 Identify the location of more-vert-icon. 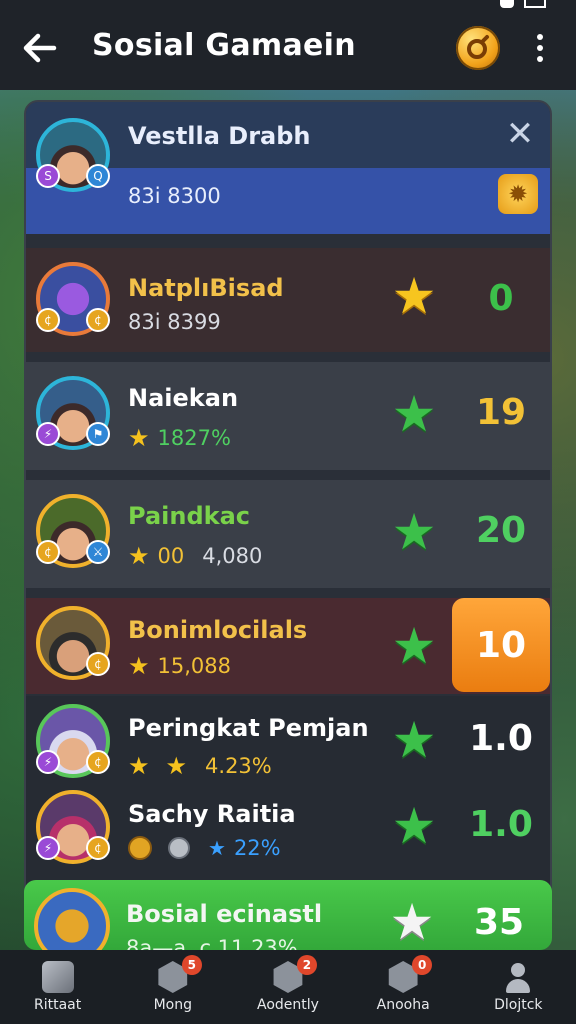
(540, 37).